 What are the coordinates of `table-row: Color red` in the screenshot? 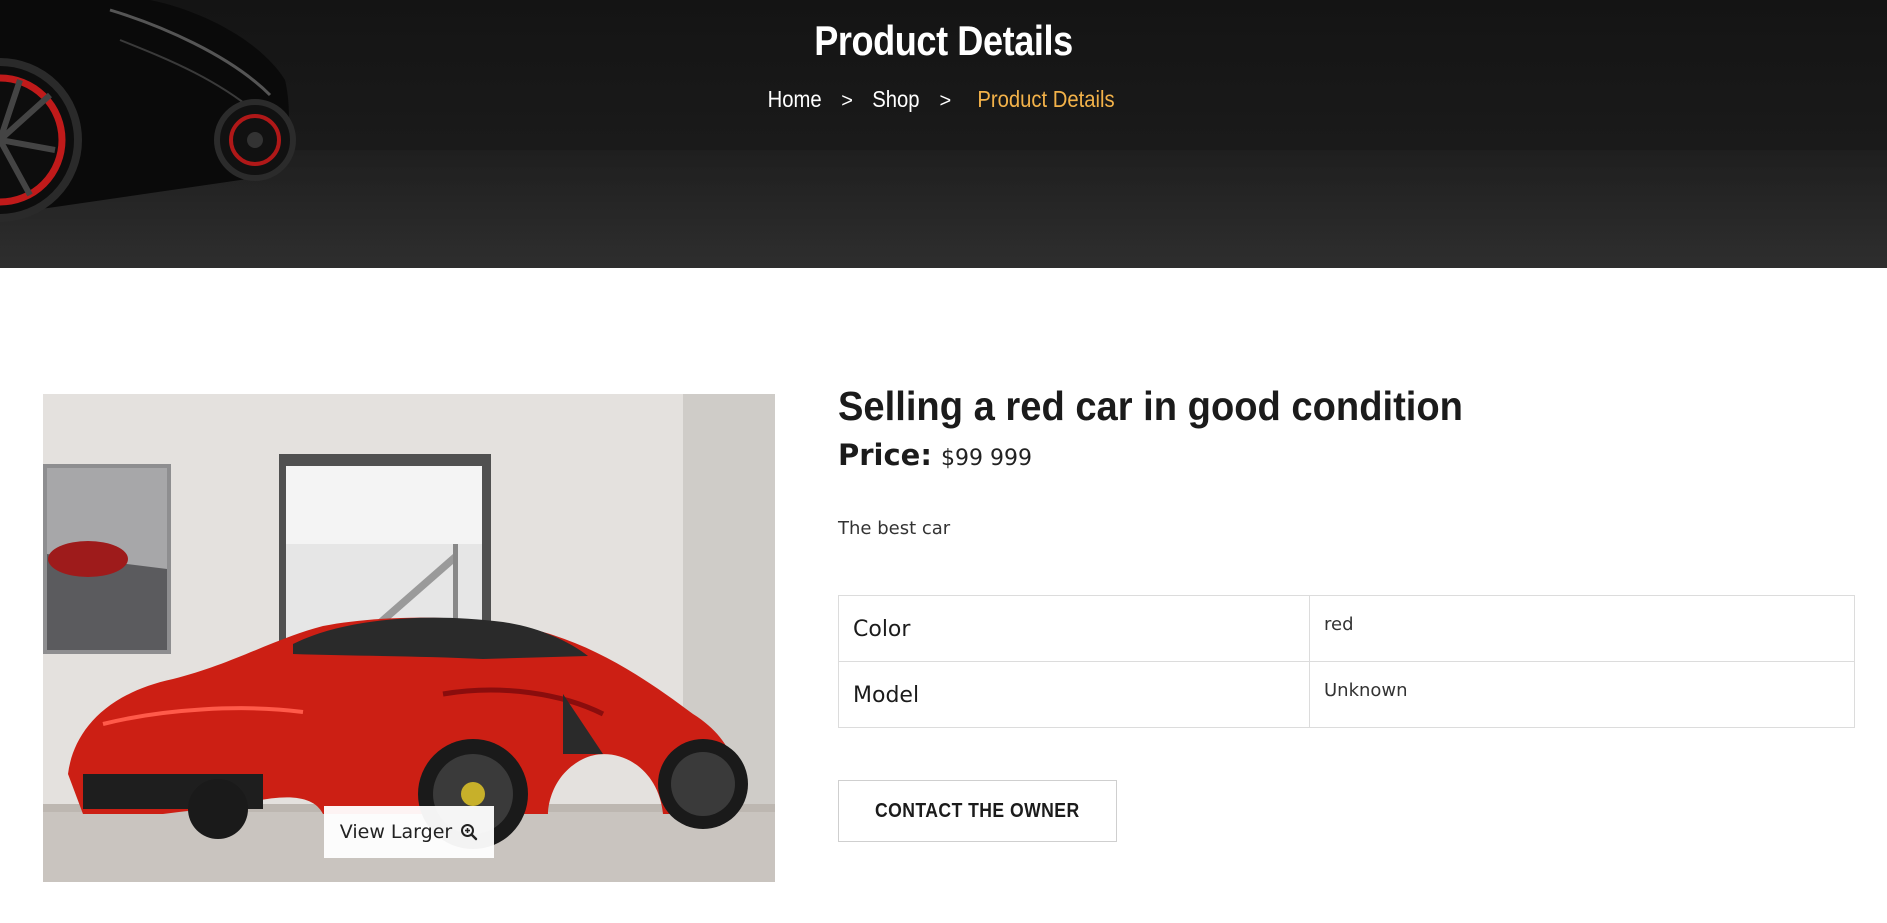 It's located at (1346, 628).